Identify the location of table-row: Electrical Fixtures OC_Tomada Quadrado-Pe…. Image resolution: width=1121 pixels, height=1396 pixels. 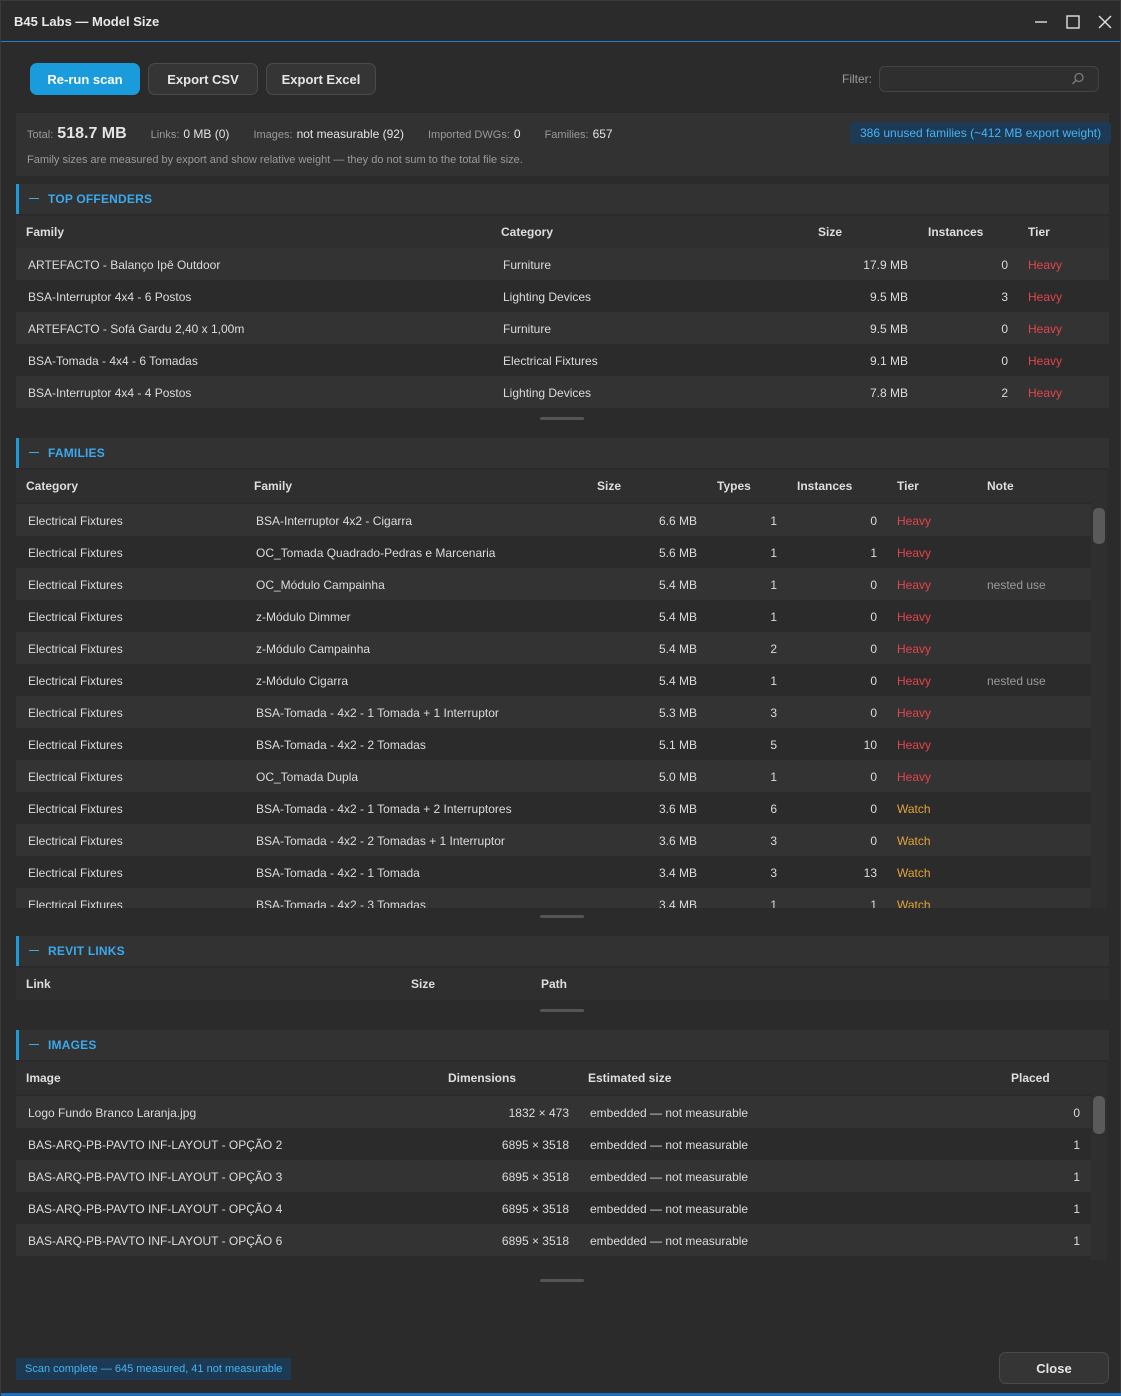
(553, 552).